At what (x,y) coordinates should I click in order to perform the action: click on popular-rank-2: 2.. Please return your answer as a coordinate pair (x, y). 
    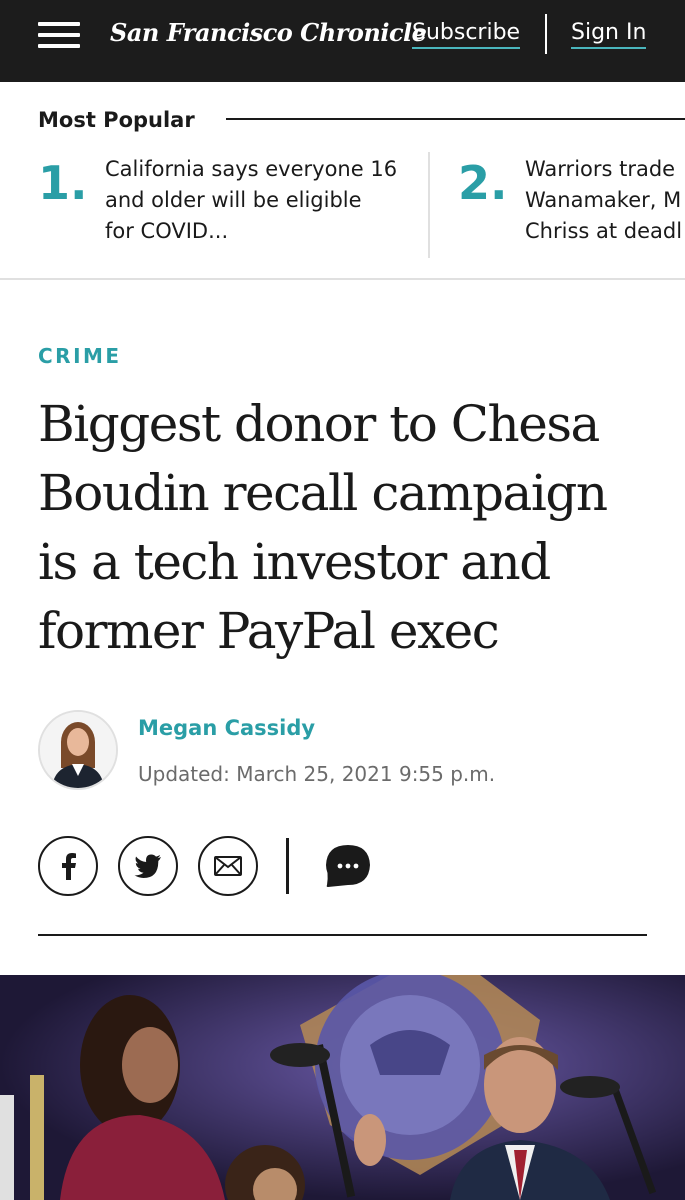
    Looking at the image, I should click on (483, 183).